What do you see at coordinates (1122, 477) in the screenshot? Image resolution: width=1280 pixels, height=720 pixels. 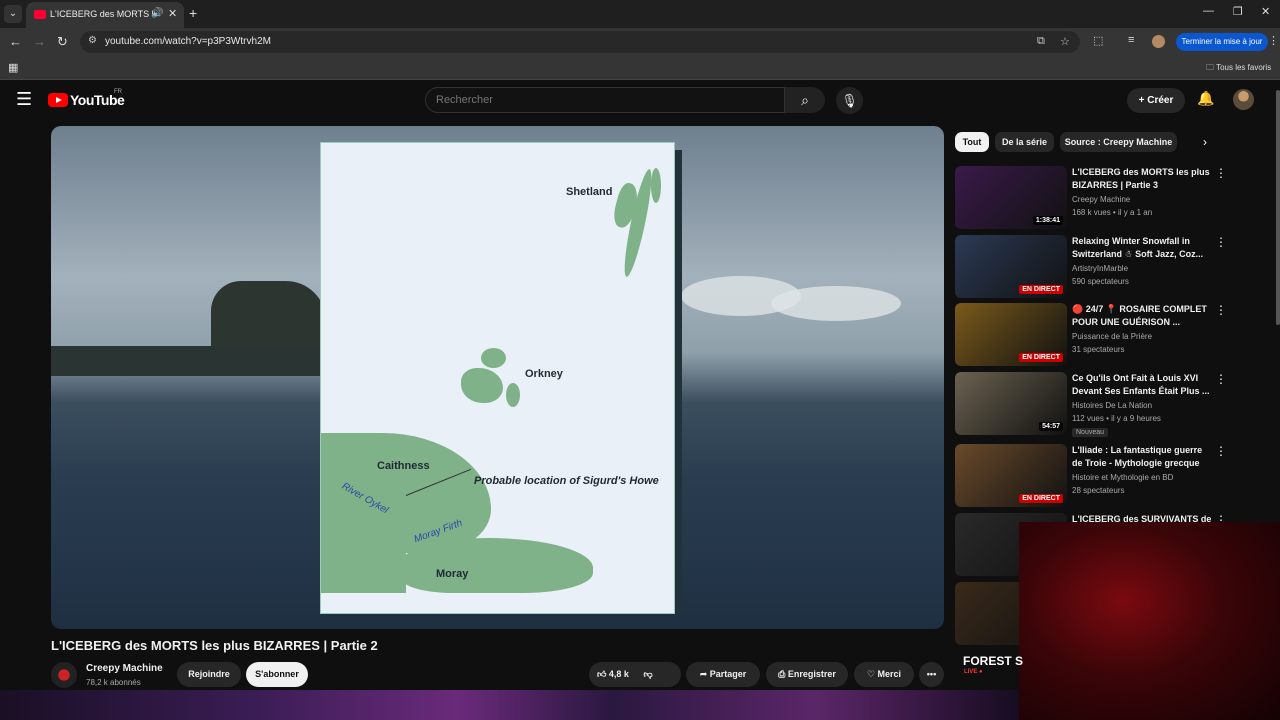 I see `recommendation-channel: Histoire et Mythologie en BD` at bounding box center [1122, 477].